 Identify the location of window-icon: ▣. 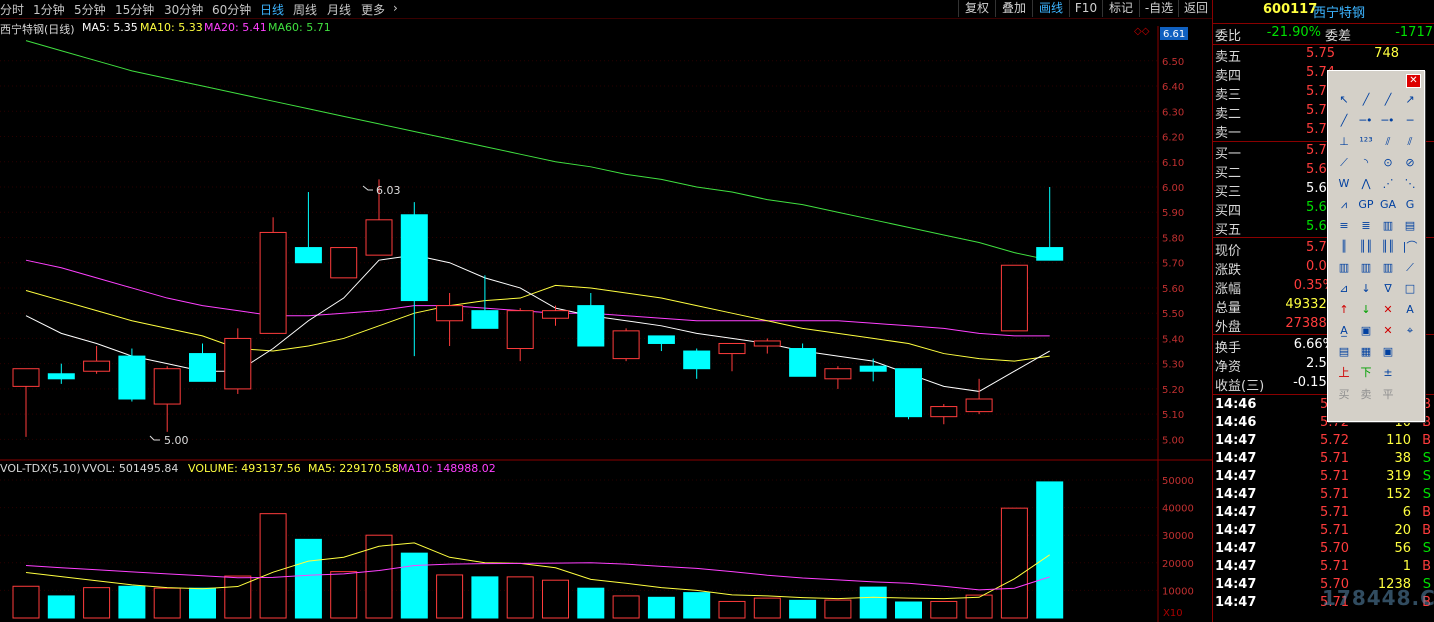
(1388, 352).